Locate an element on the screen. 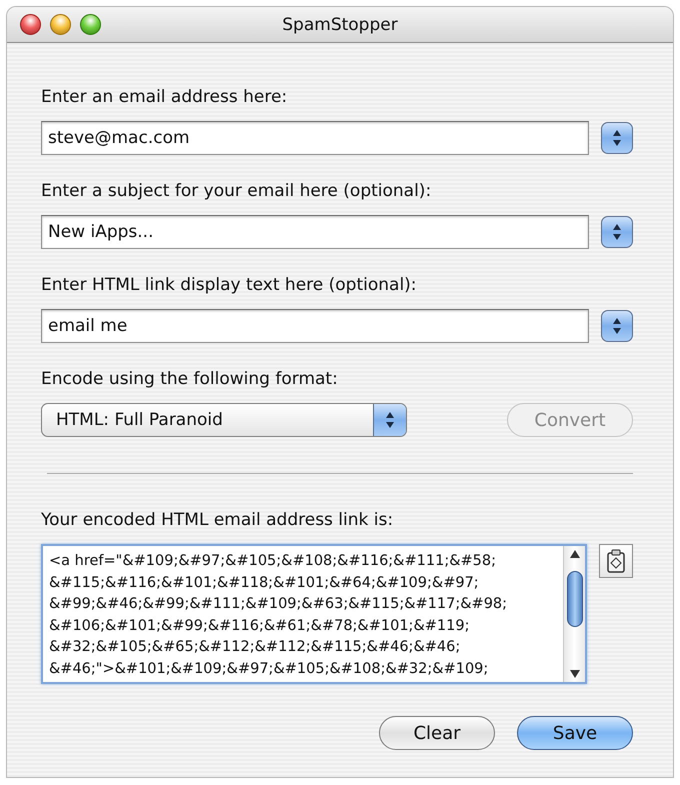 This screenshot has height=785, width=680. input-field: email me is located at coordinates (315, 326).